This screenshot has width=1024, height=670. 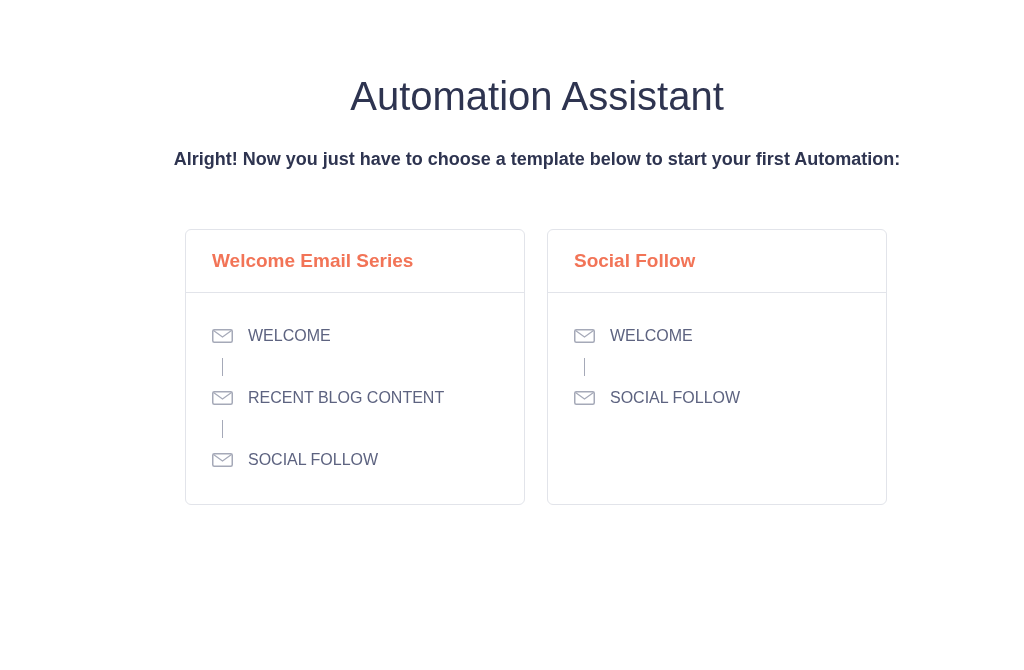 I want to click on instruction-text: Alright! Now you just have to choose a template below to start your first Automation:, so click(x=537, y=159).